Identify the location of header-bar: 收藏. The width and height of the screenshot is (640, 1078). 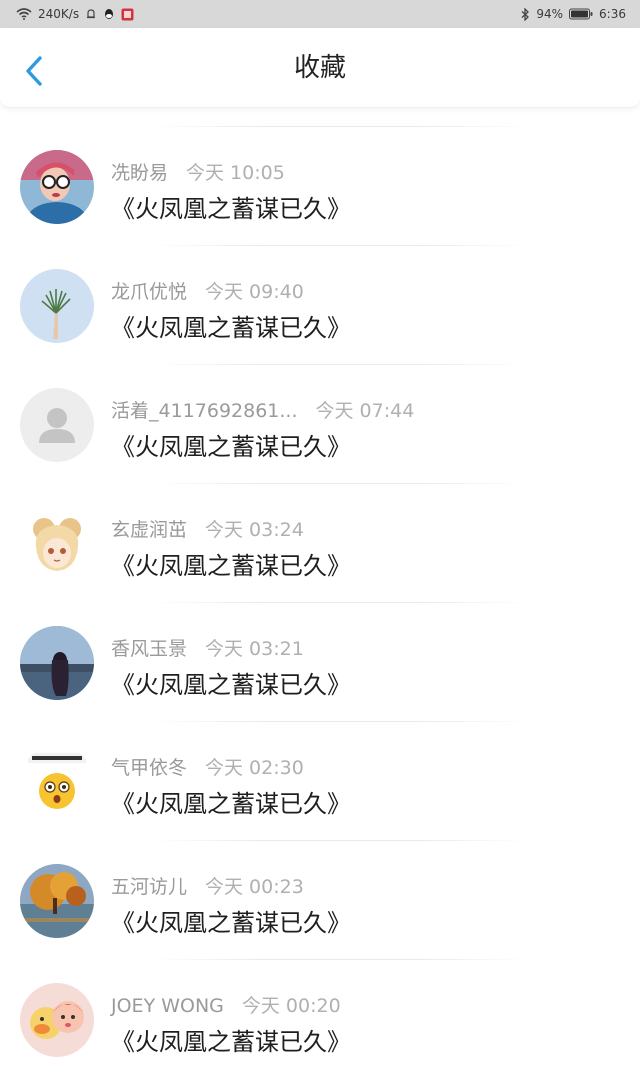
(320, 68).